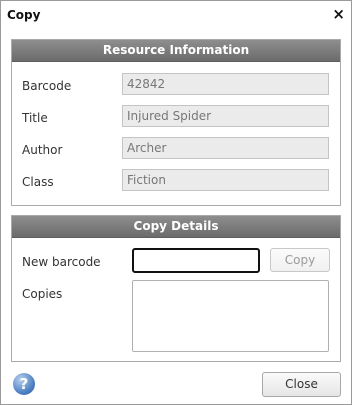 The width and height of the screenshot is (352, 405). What do you see at coordinates (42, 294) in the screenshot?
I see `copies-label: Copies` at bounding box center [42, 294].